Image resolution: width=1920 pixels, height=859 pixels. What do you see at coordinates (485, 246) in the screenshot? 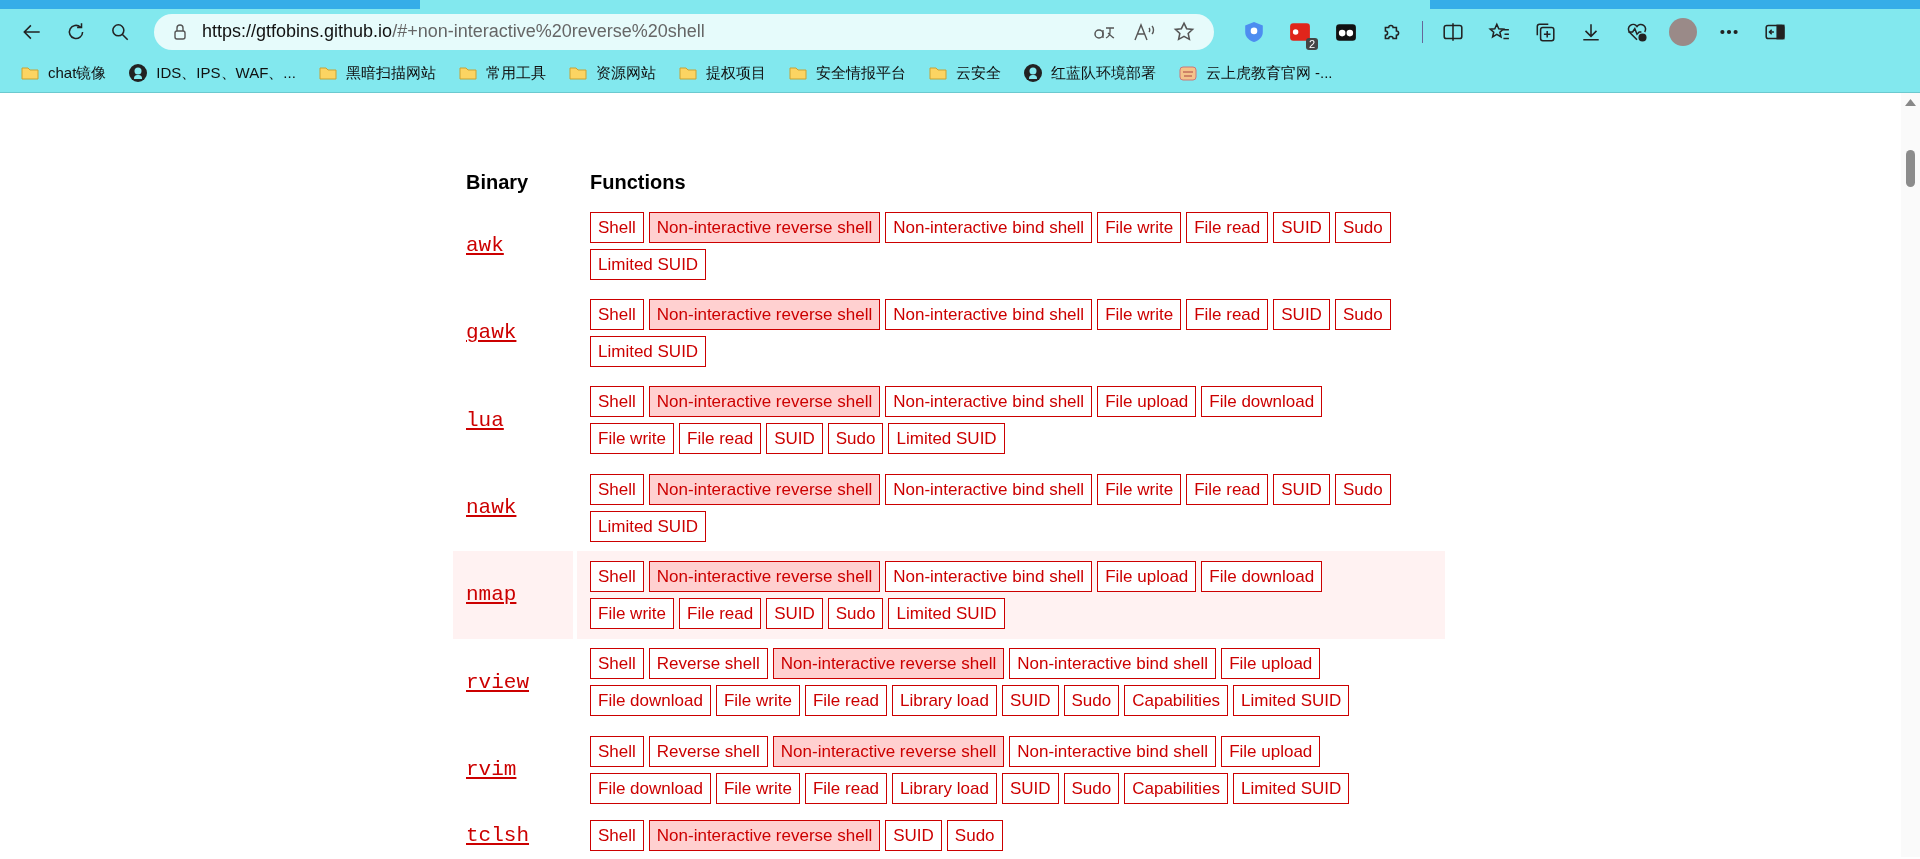
I see `binary-link: awk` at bounding box center [485, 246].